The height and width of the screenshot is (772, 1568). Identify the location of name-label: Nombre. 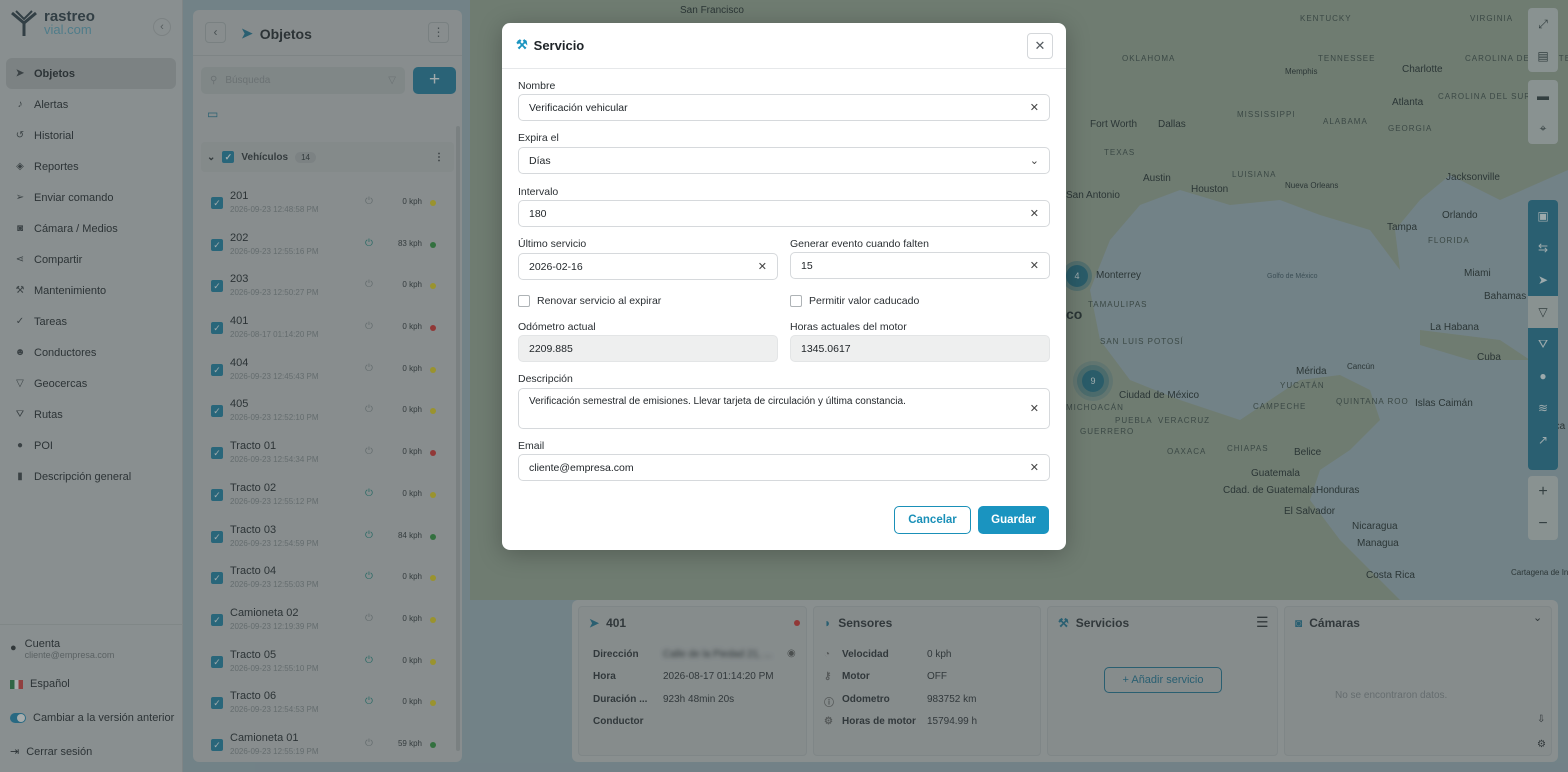
(537, 86).